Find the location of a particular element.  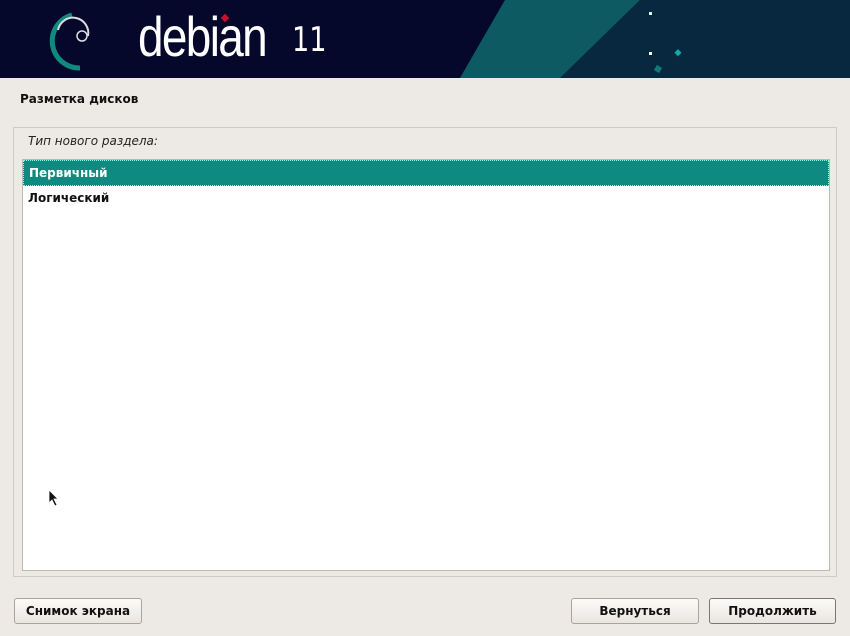

debian-version: 11 is located at coordinates (309, 40).